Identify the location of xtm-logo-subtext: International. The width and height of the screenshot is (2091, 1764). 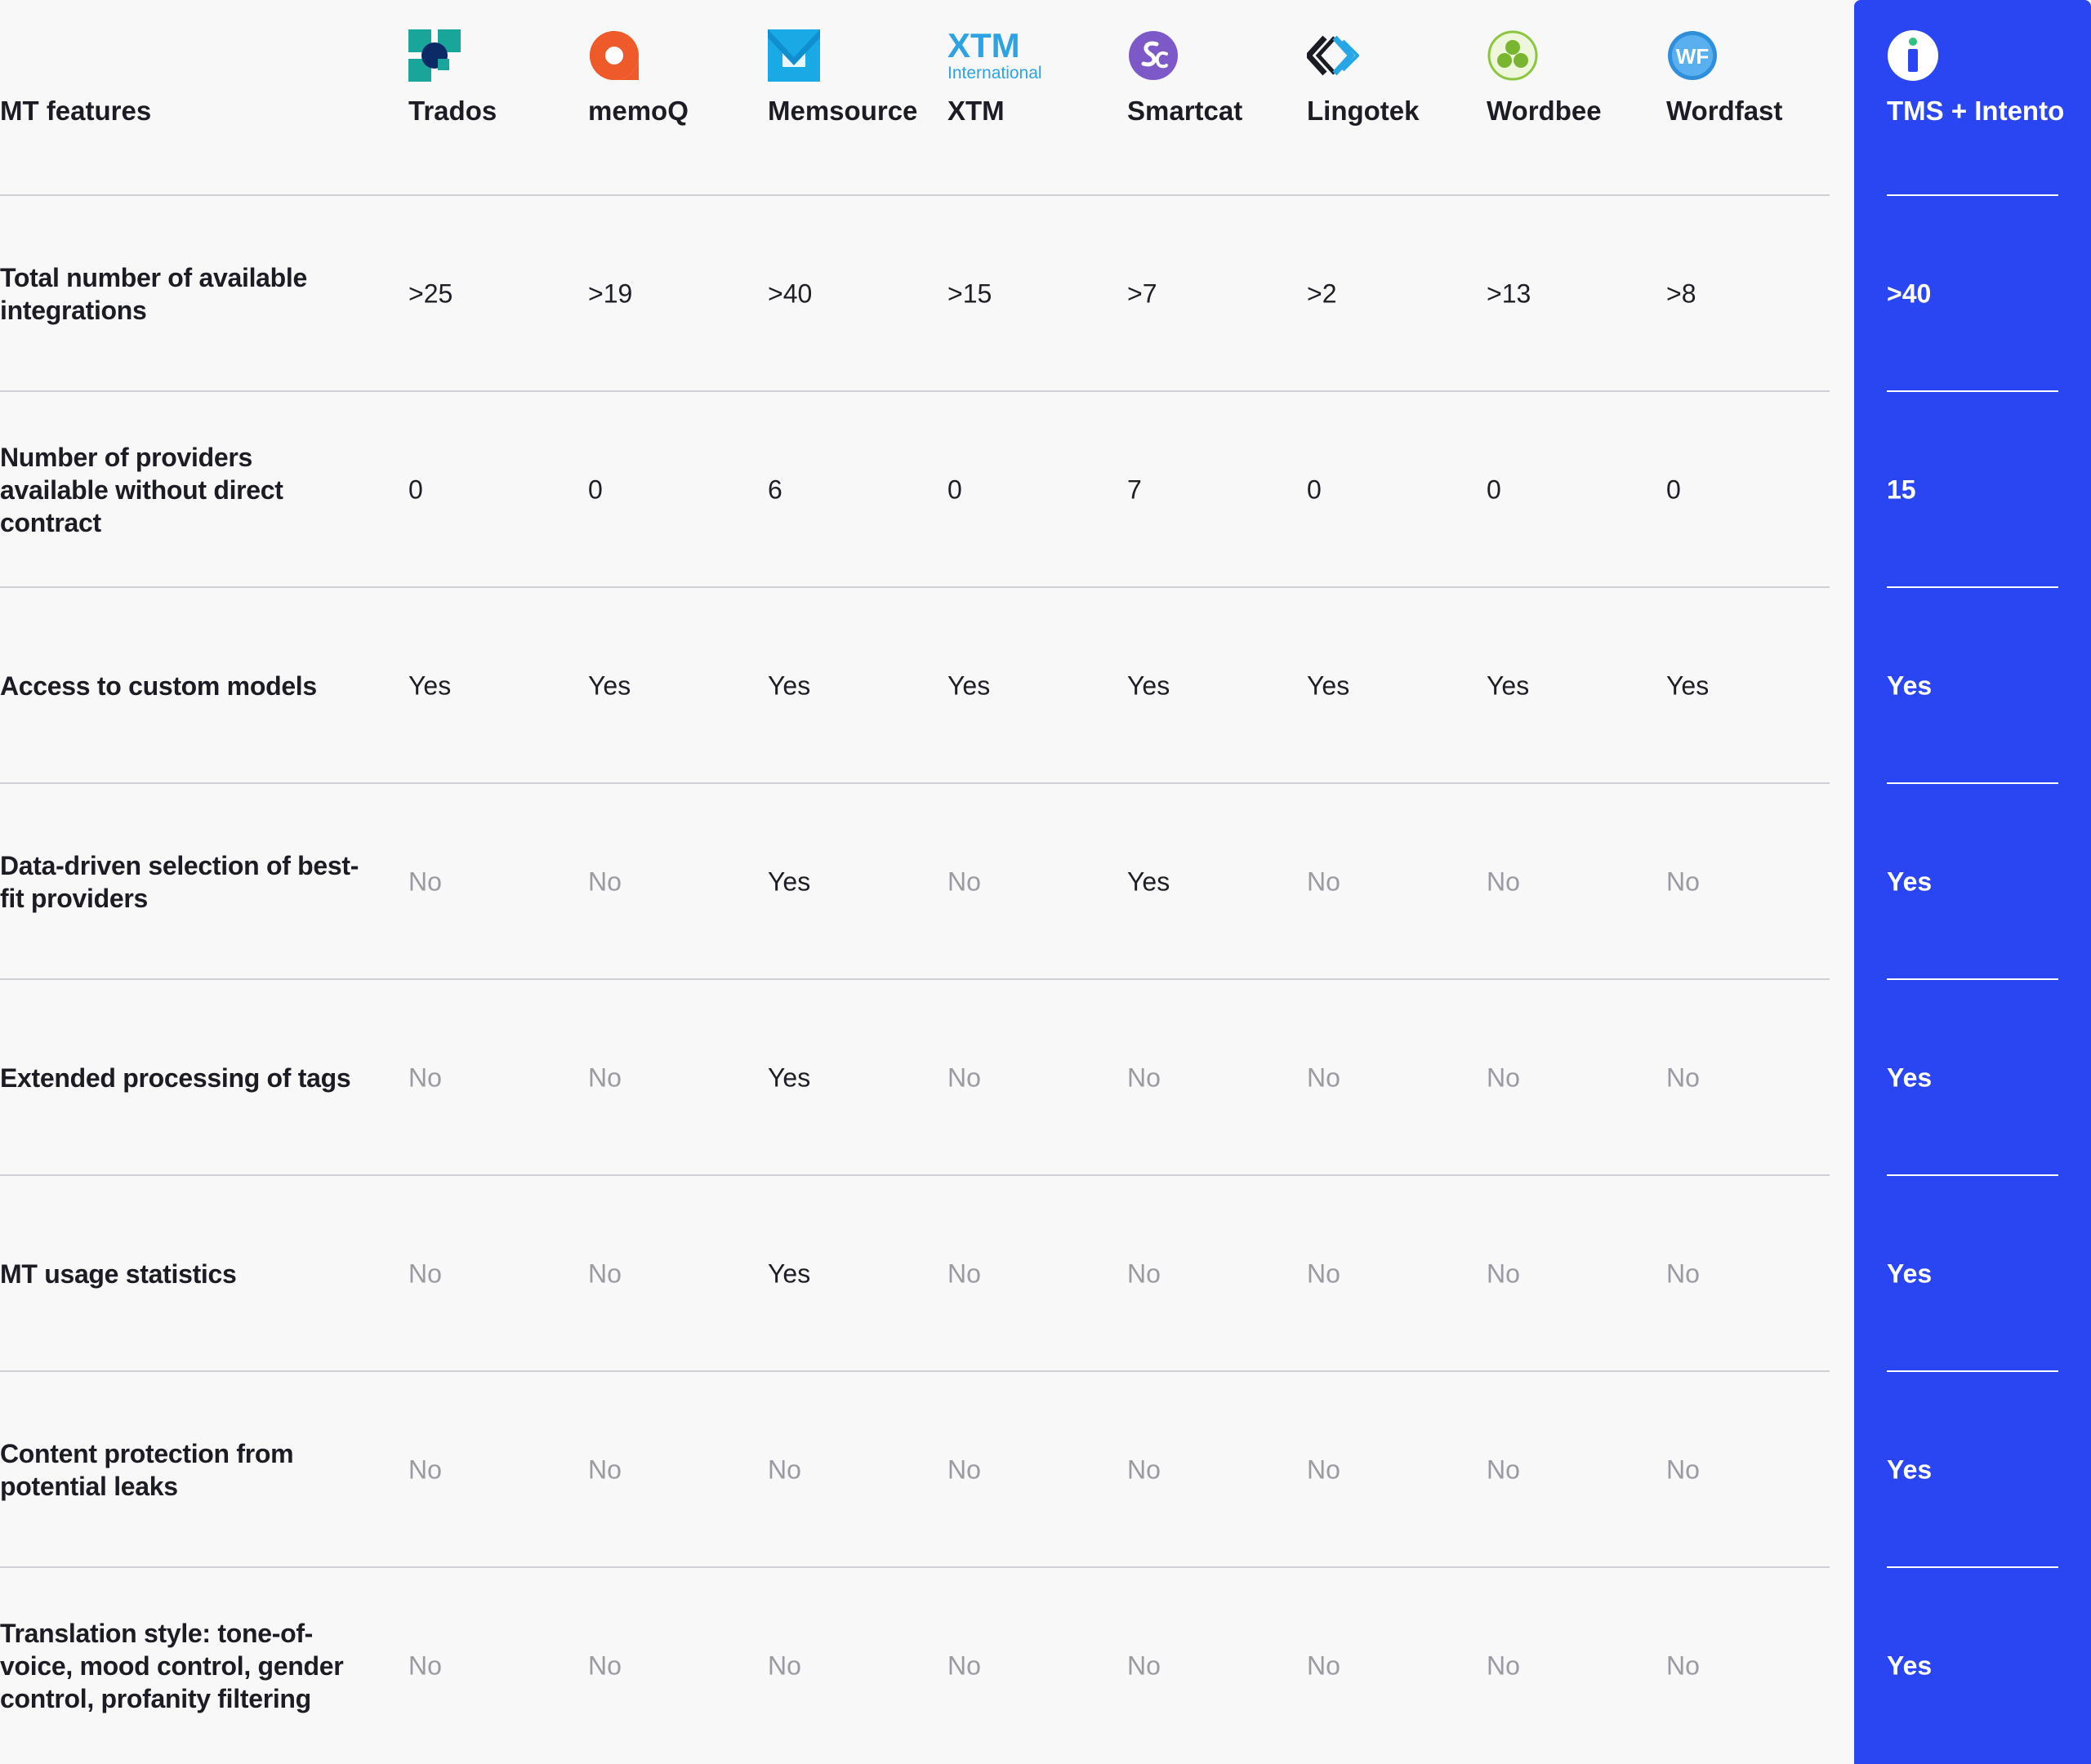
(995, 73).